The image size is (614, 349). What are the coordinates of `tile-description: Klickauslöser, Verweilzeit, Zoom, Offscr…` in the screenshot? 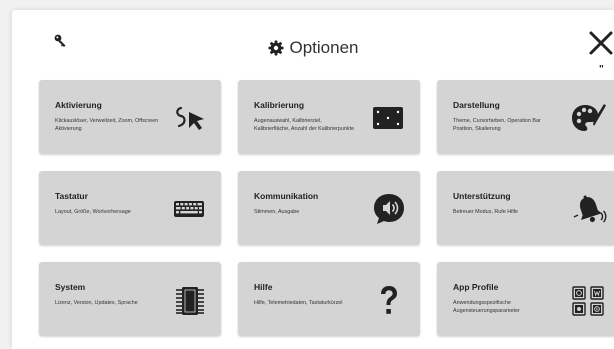 It's located at (107, 125).